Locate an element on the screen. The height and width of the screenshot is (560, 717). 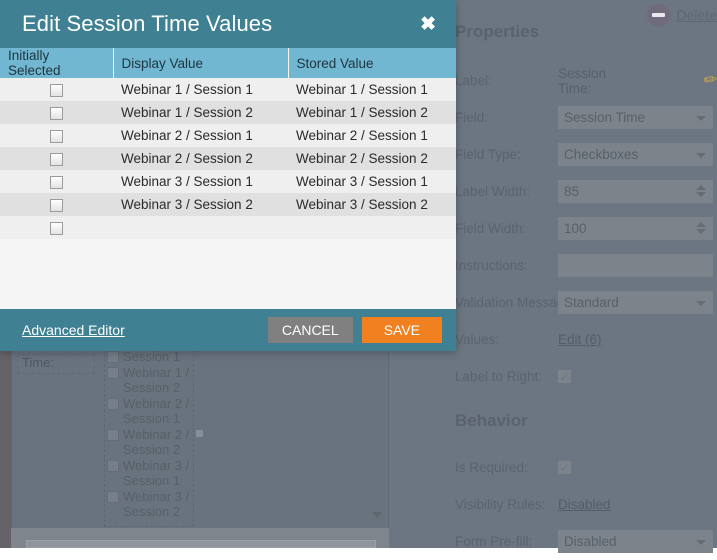
form-prefill-select: Disabled is located at coordinates (635, 541).